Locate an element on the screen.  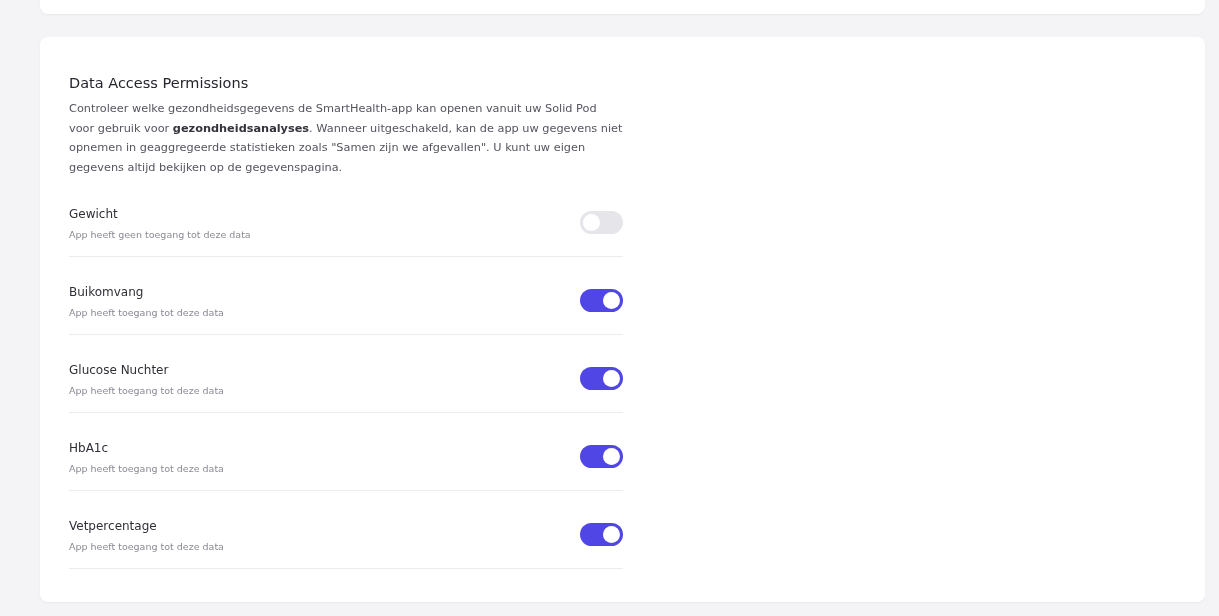
section-description: Controleer welke gezondheidsgegevens de SmartHealth-app kan openen vanuit uw Solid Pod voor gebruik voor gezondheidsanalyses. Wanneer uitgeschakeld, kan de app uw gegevens niet opnemen in geaggregeerde statistieken zoals "Samen zijn we afgevallen". U kunt uw eigen gegevens altijd bekijken op de gegevenspagina. is located at coordinates (346, 138).